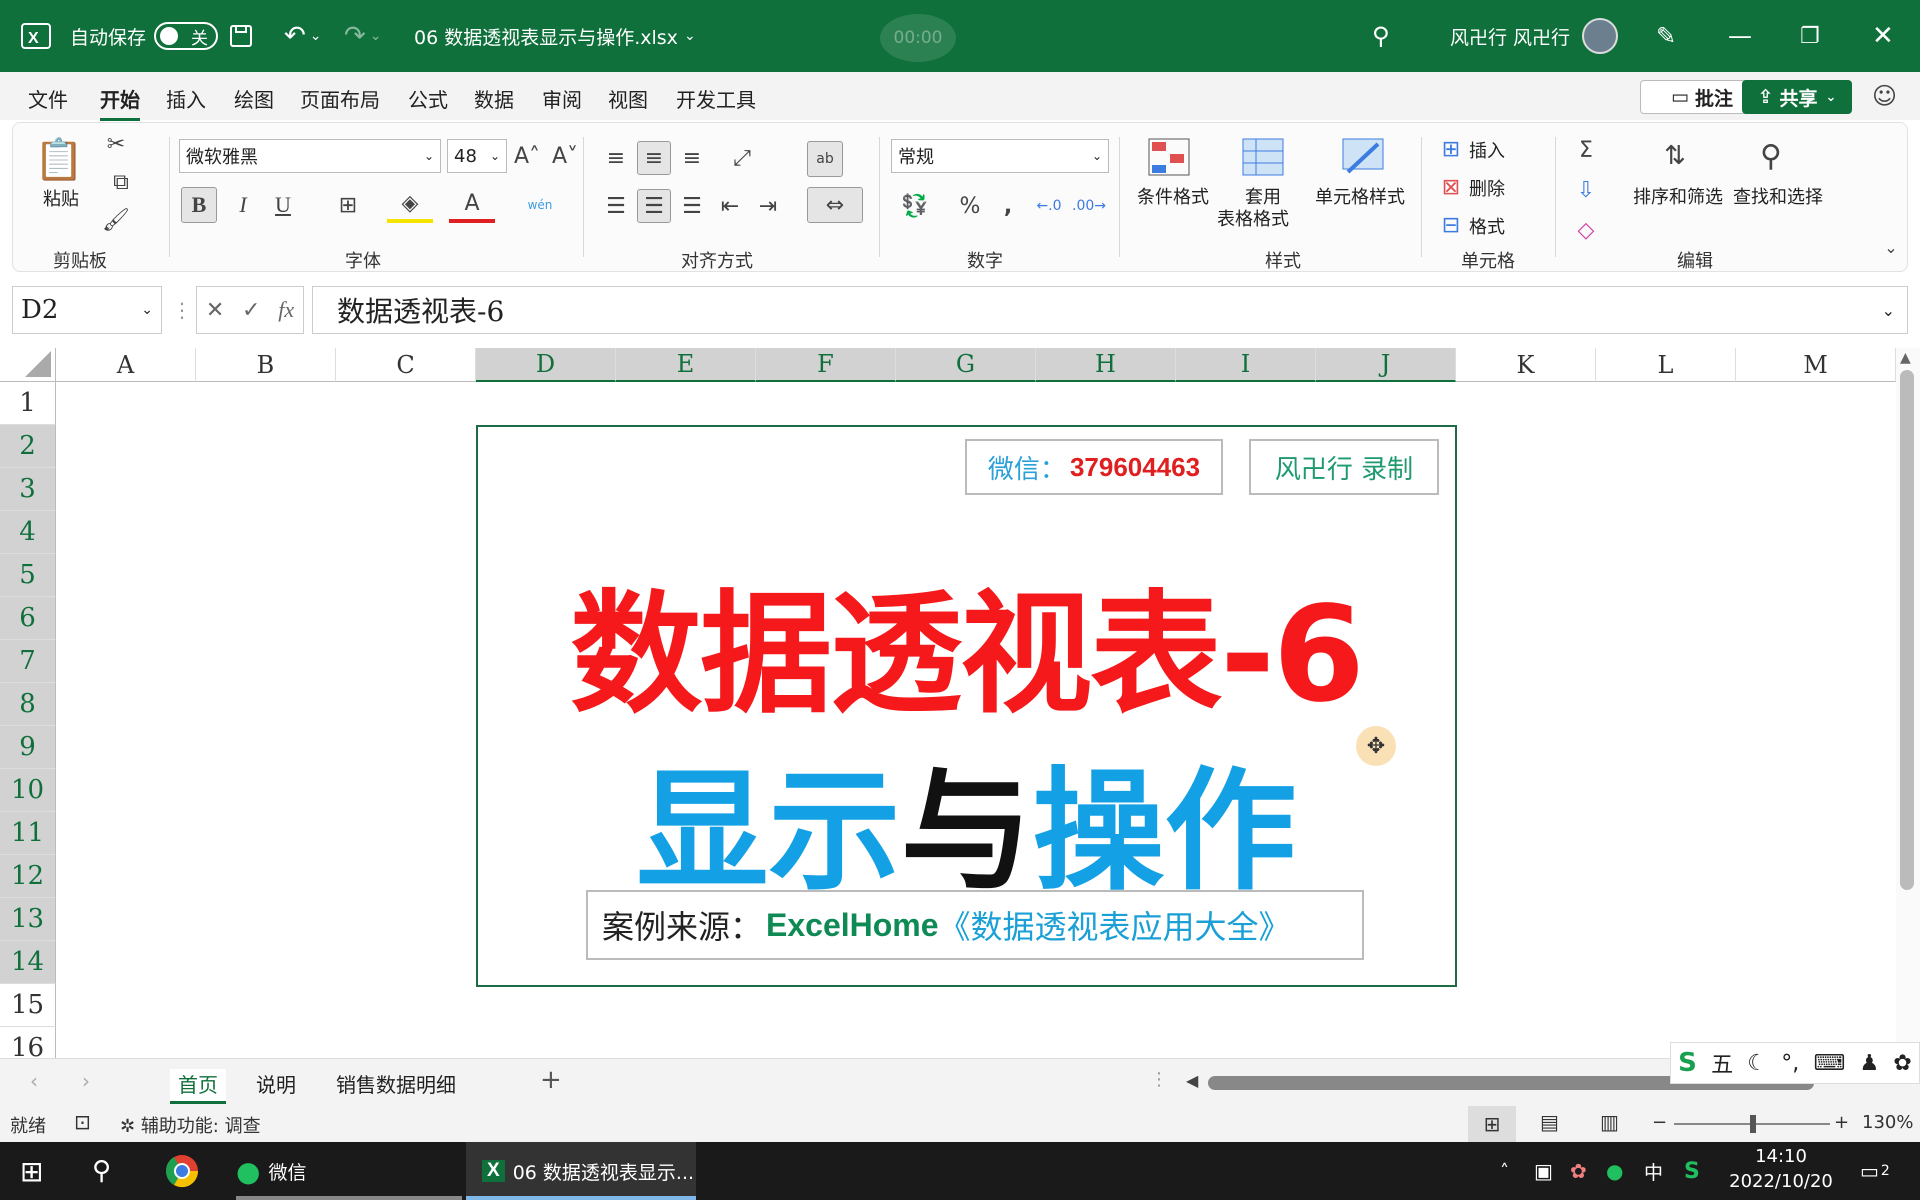 The width and height of the screenshot is (1920, 1200). What do you see at coordinates (1781, 1169) in the screenshot?
I see `clock: 14:10 2022/10/20` at bounding box center [1781, 1169].